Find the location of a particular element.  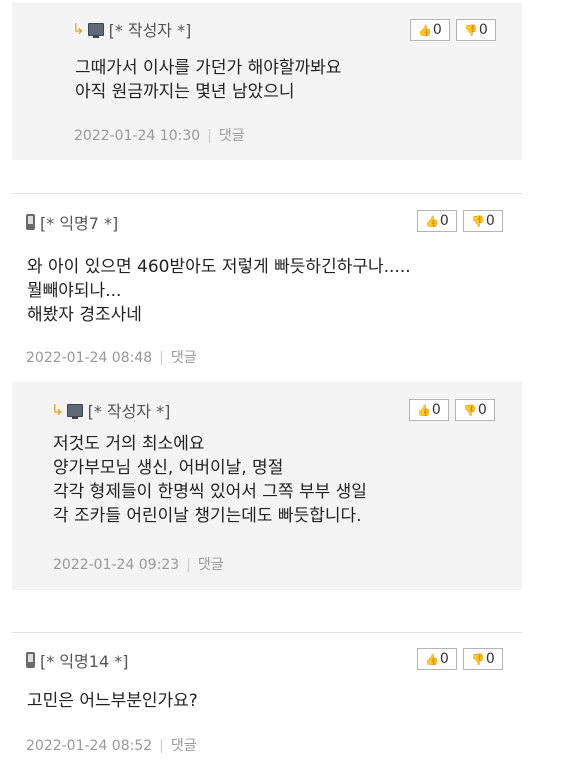

comment-line: 저것도 거의 최소에요 is located at coordinates (129, 444).